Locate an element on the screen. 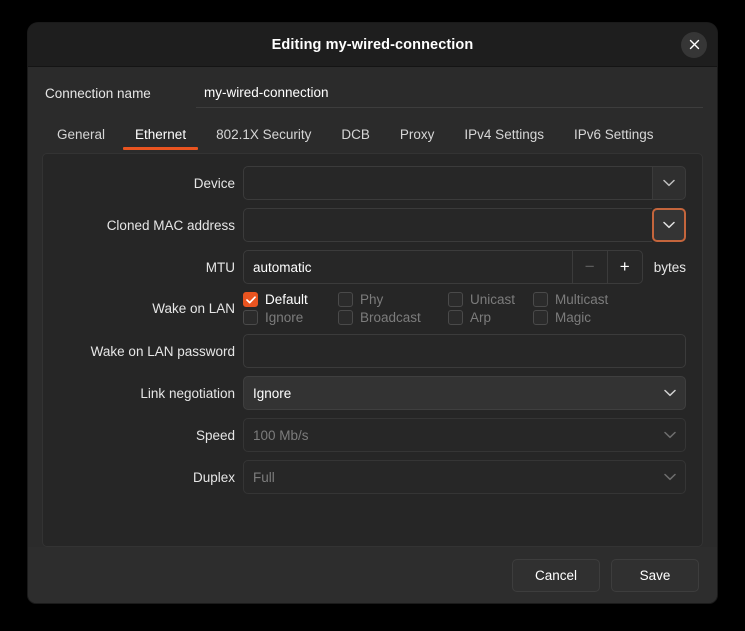 This screenshot has height=631, width=745. checkbox-phy: Phy is located at coordinates (393, 299).